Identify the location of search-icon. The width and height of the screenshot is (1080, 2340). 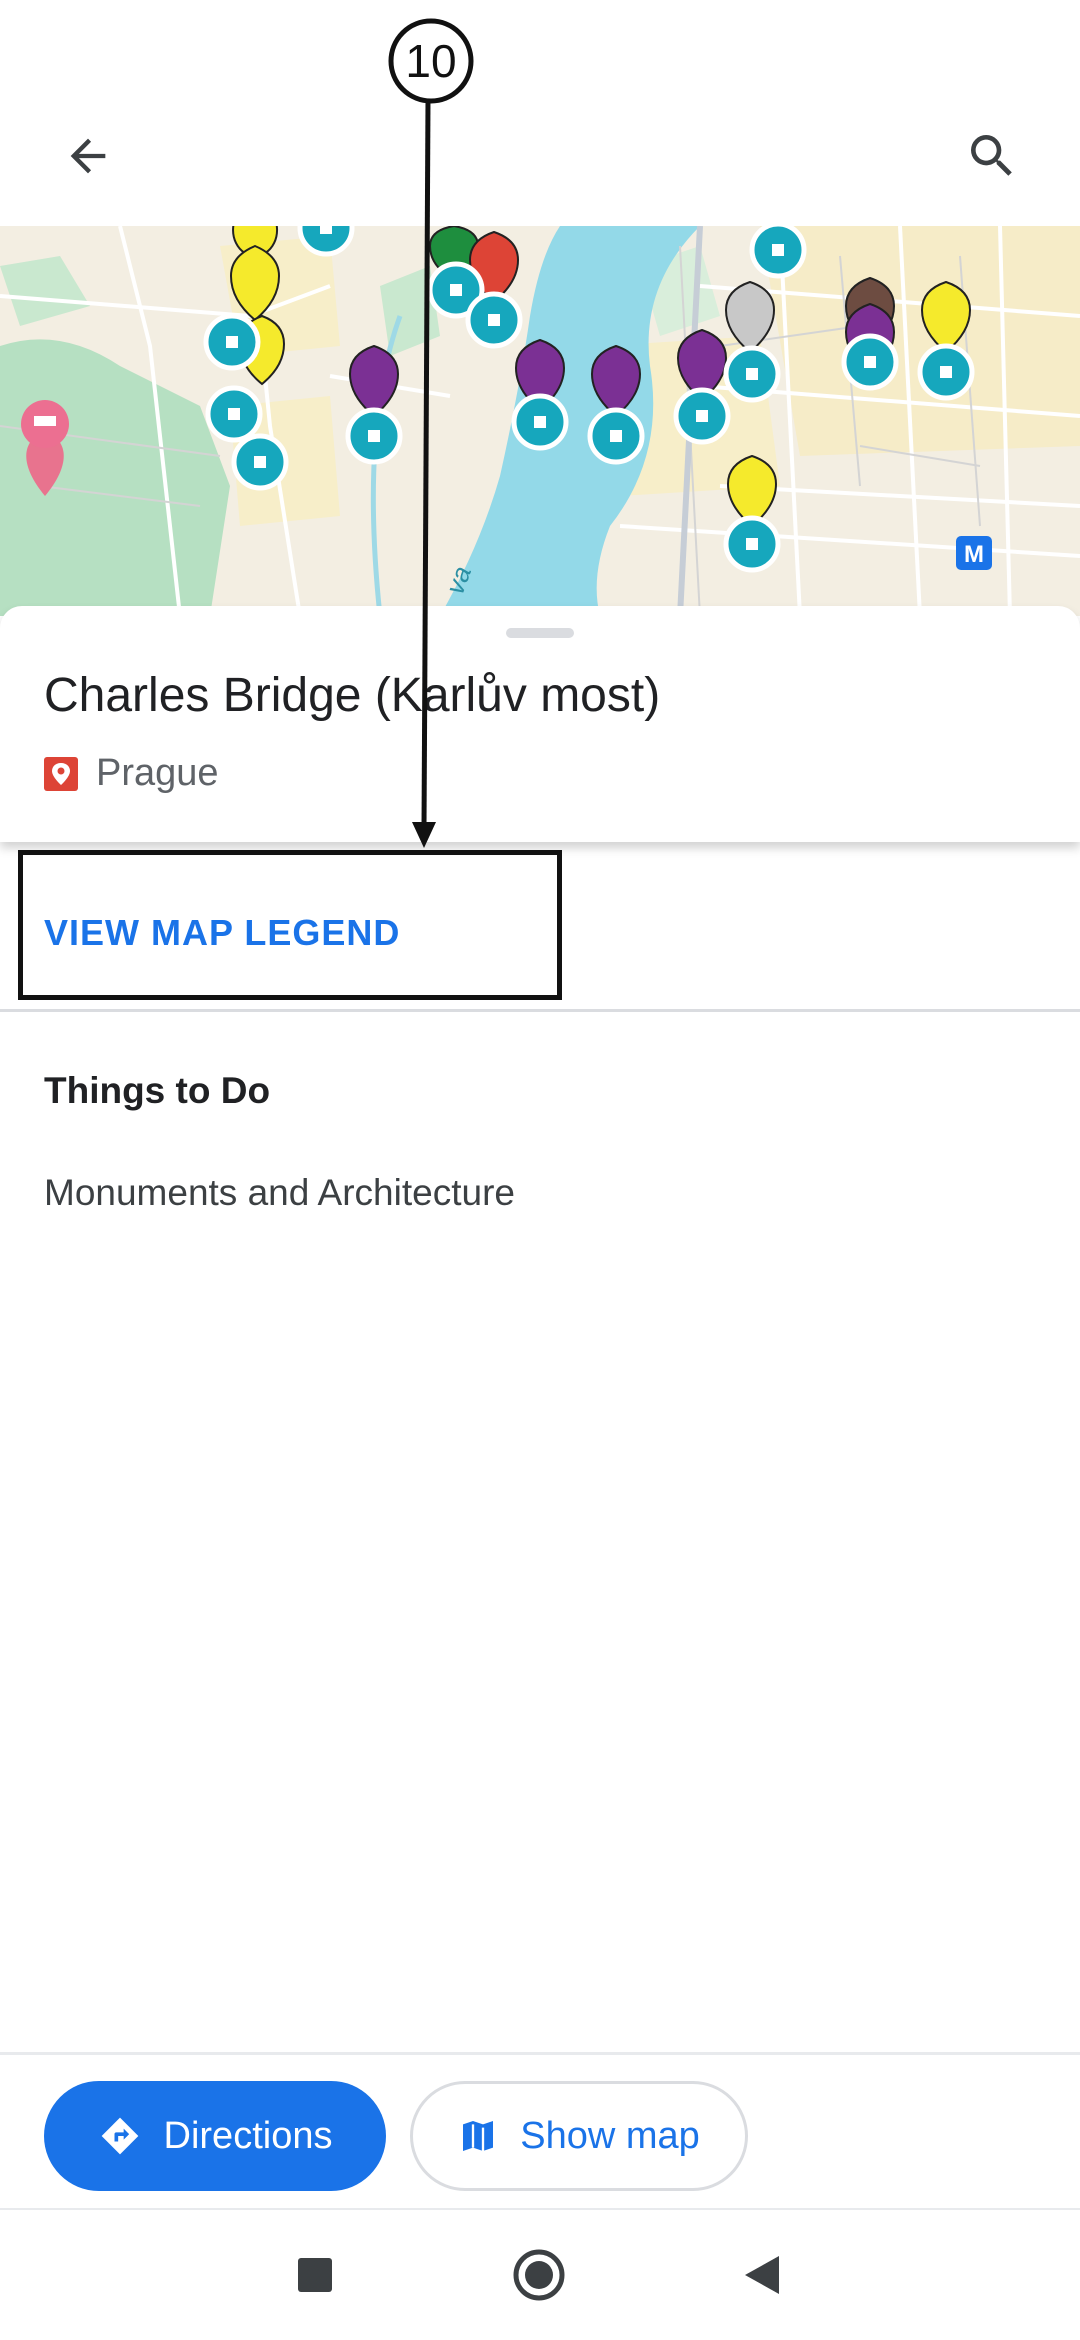
(991, 155).